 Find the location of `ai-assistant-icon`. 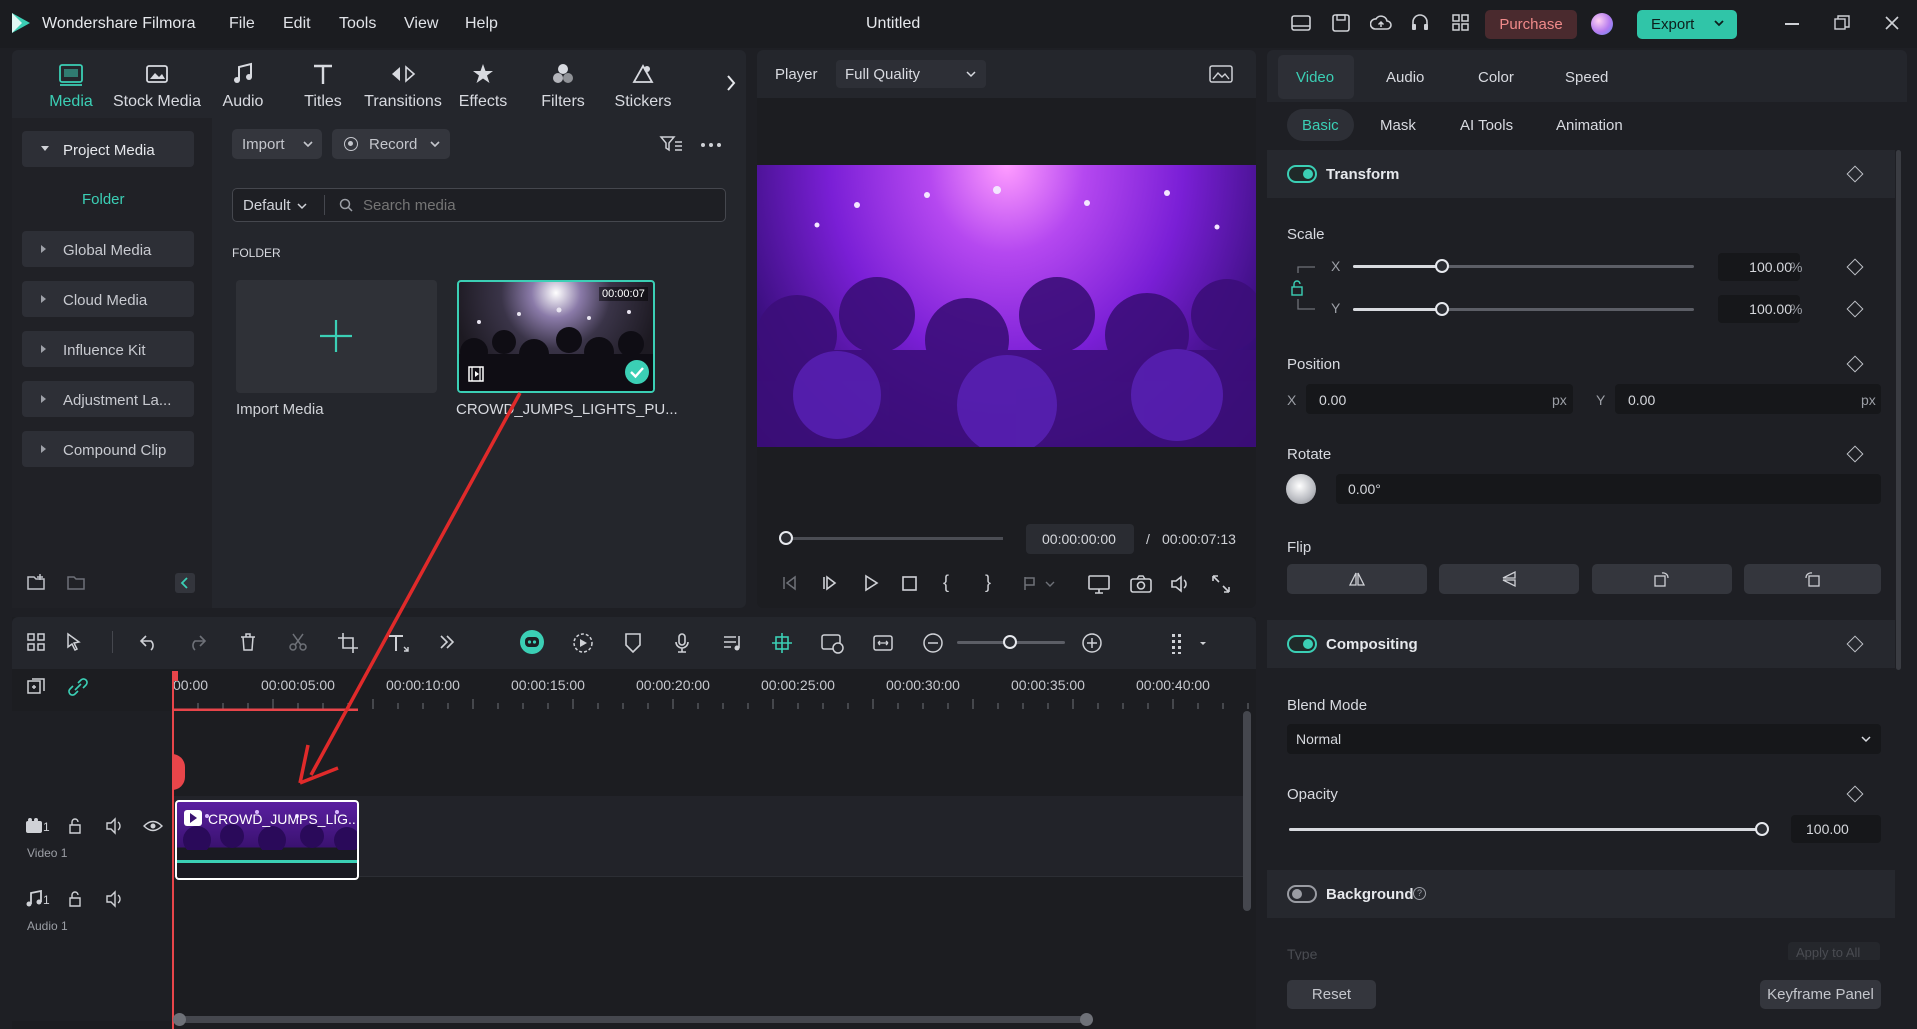

ai-assistant-icon is located at coordinates (532, 642).